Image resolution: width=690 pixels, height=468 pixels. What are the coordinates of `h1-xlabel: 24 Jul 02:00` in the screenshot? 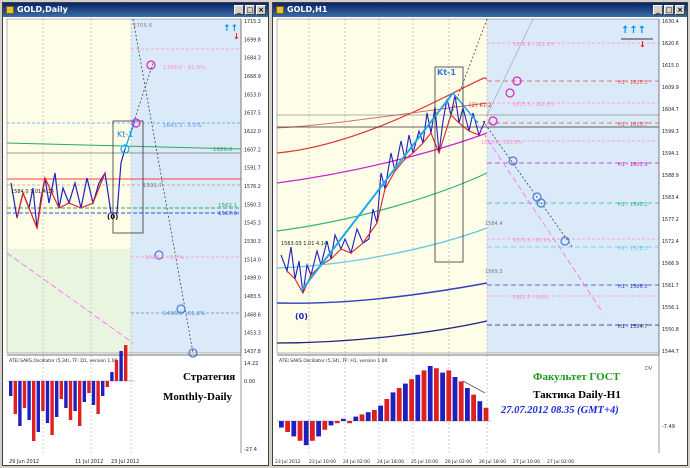 It's located at (356, 462).